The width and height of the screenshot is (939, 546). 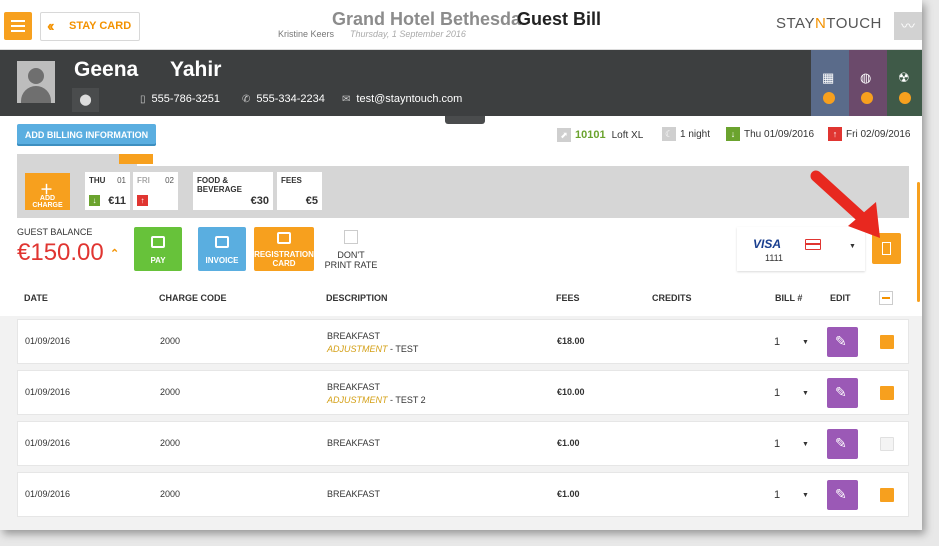 I want to click on guest-tile: ☢, so click(x=904, y=83).